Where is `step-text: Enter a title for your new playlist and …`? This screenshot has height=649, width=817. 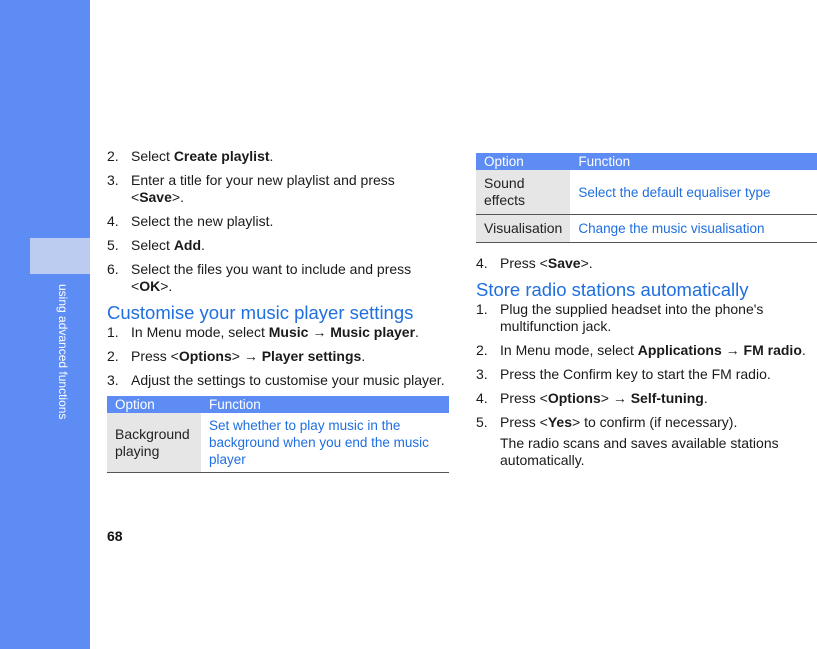
step-text: Enter a title for your new playlist and … is located at coordinates (290, 189).